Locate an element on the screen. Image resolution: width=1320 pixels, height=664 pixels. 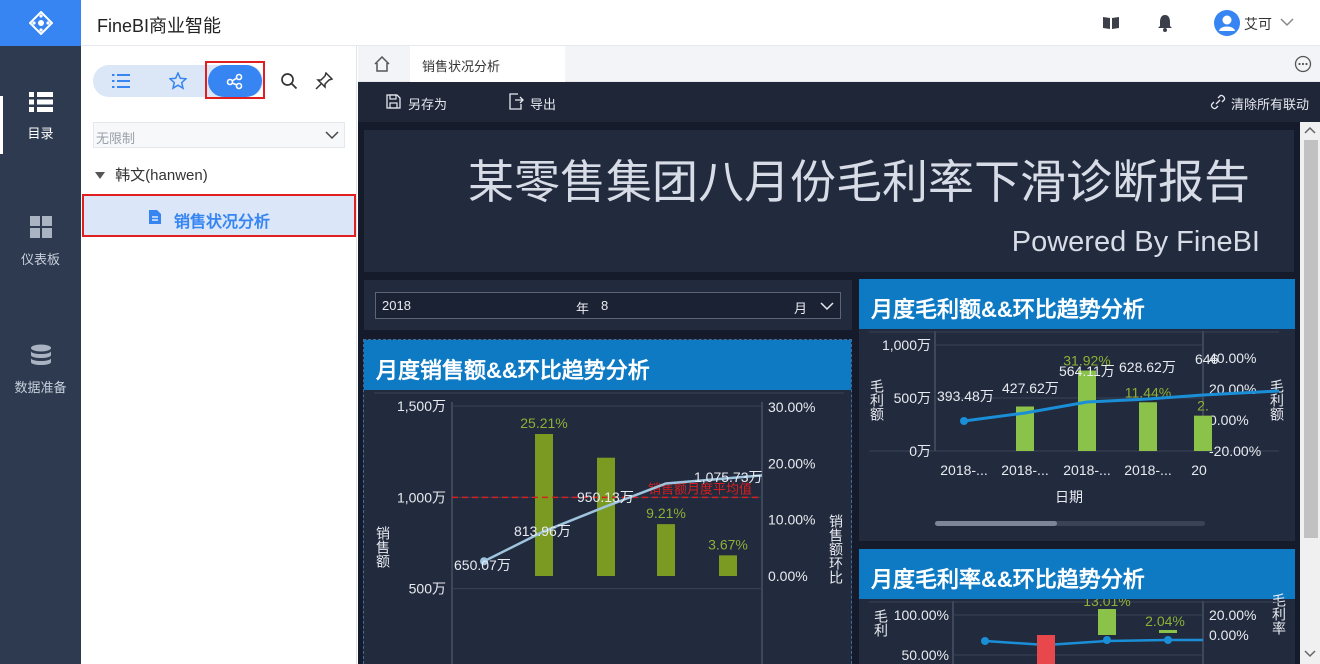
margin-chart-title: 月度毛利率&&环比趋势分析 is located at coordinates (1077, 574).